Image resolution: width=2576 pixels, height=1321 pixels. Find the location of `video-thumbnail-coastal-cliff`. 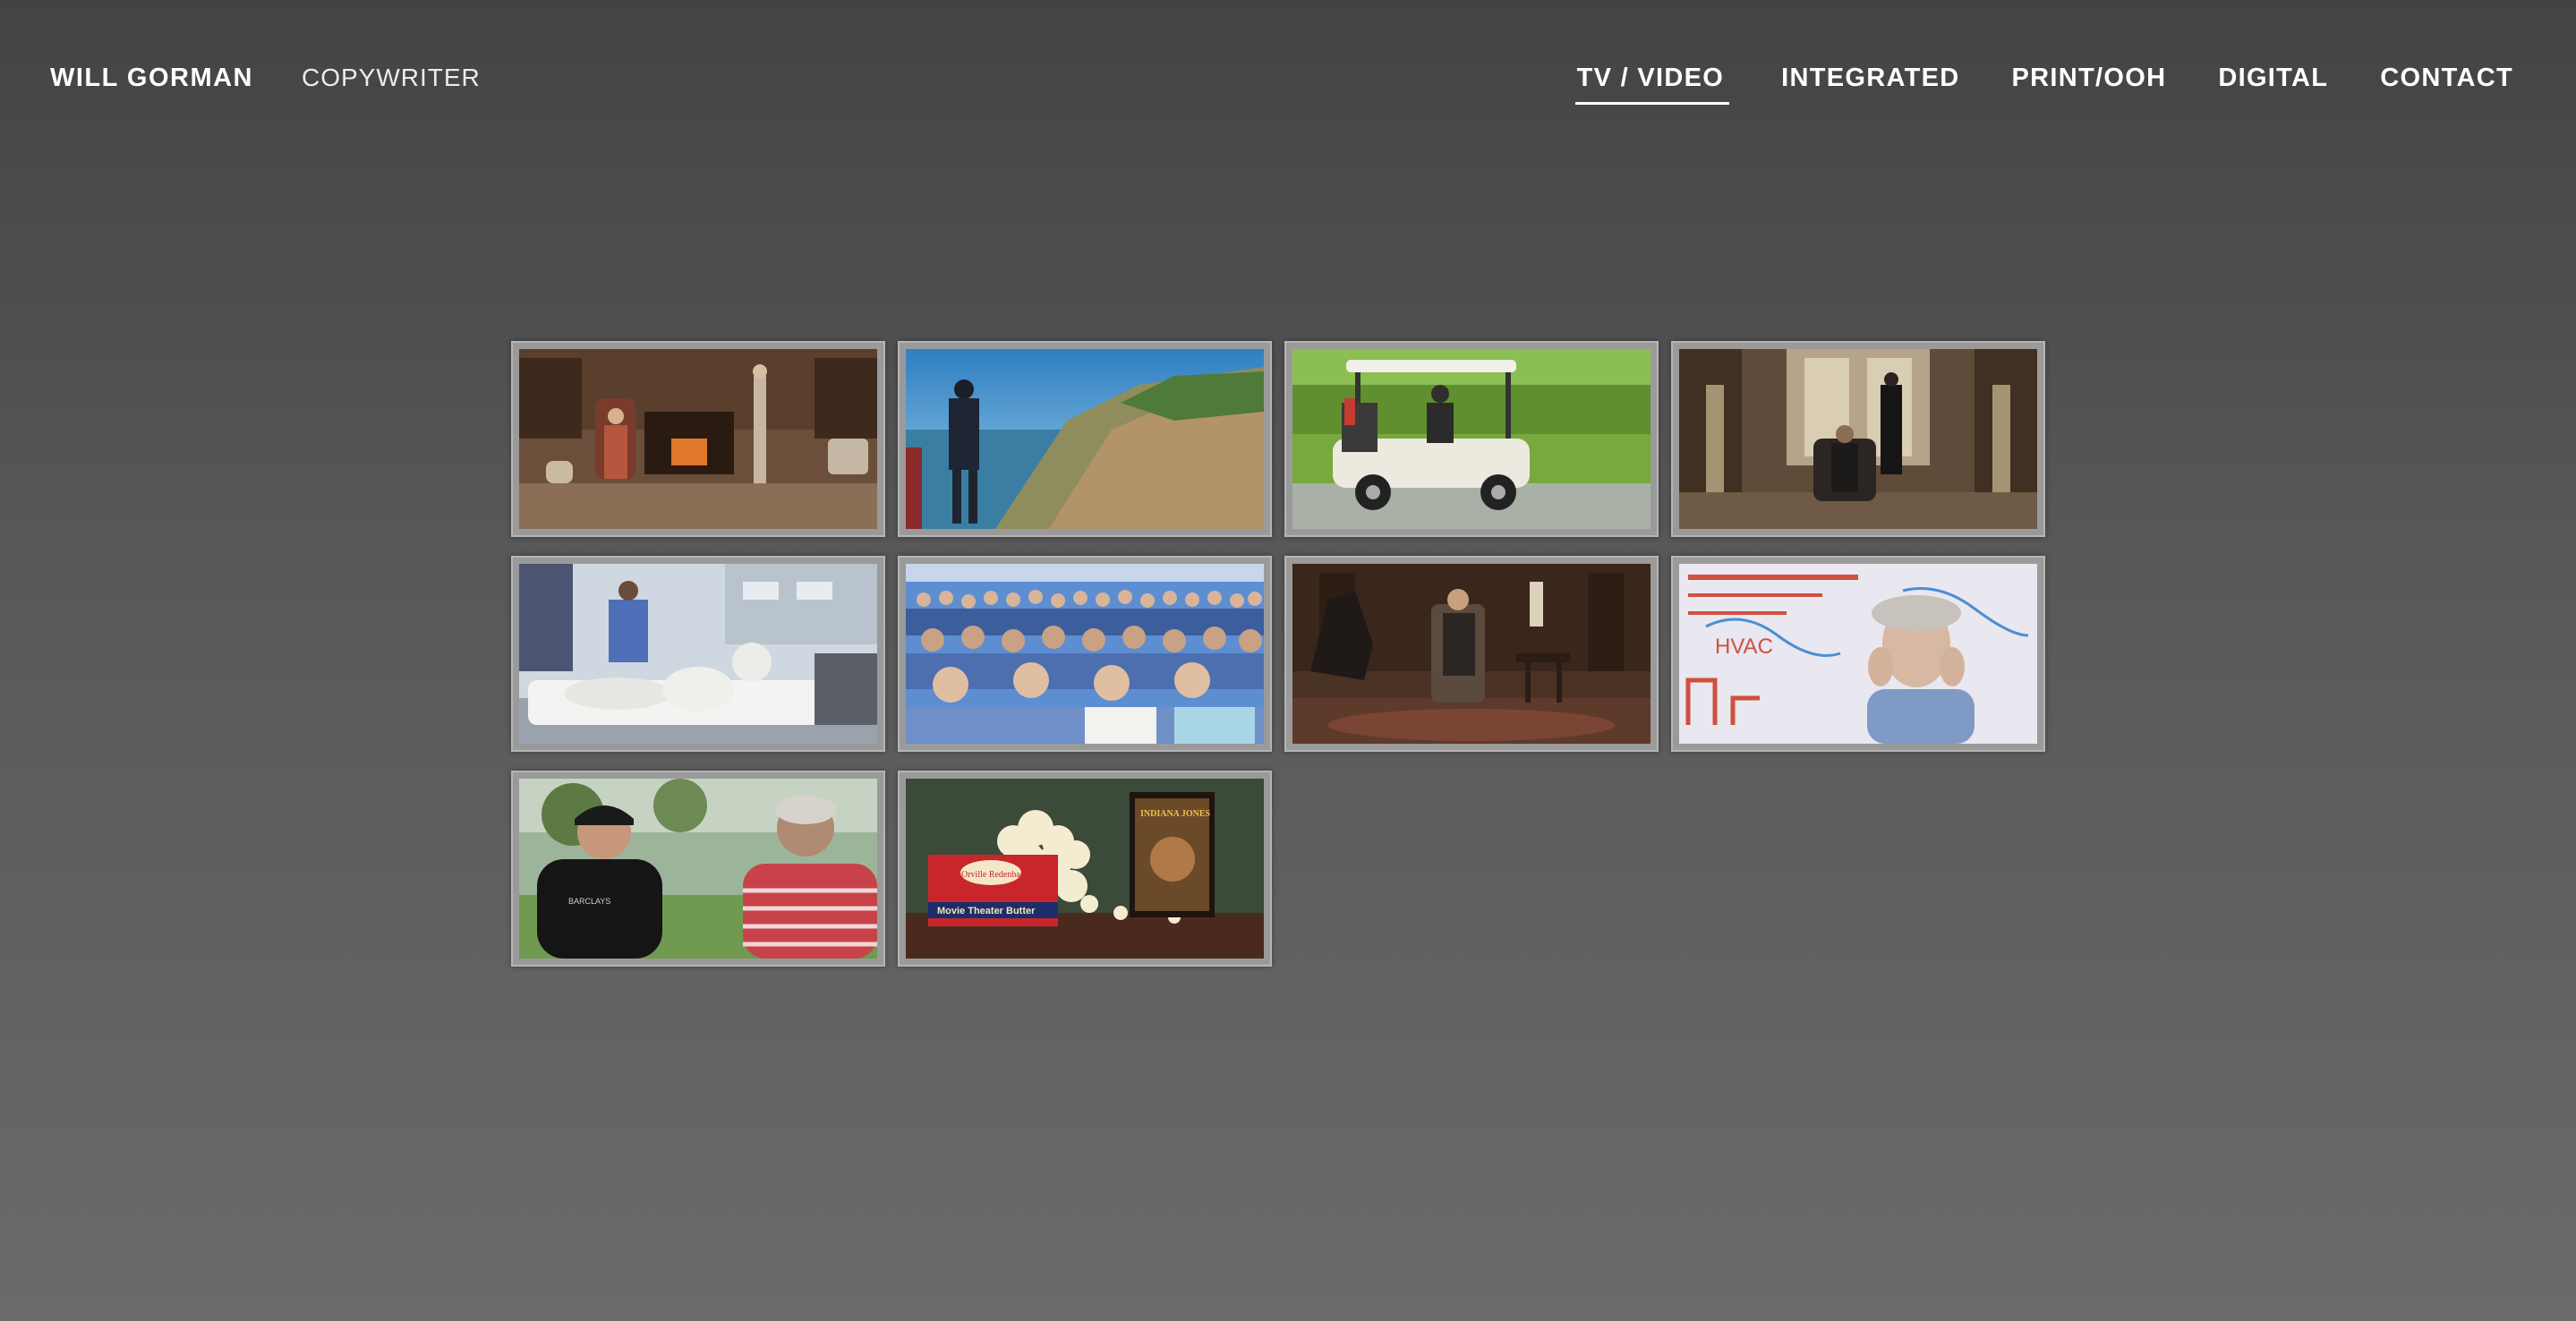

video-thumbnail-coastal-cliff is located at coordinates (1085, 439).